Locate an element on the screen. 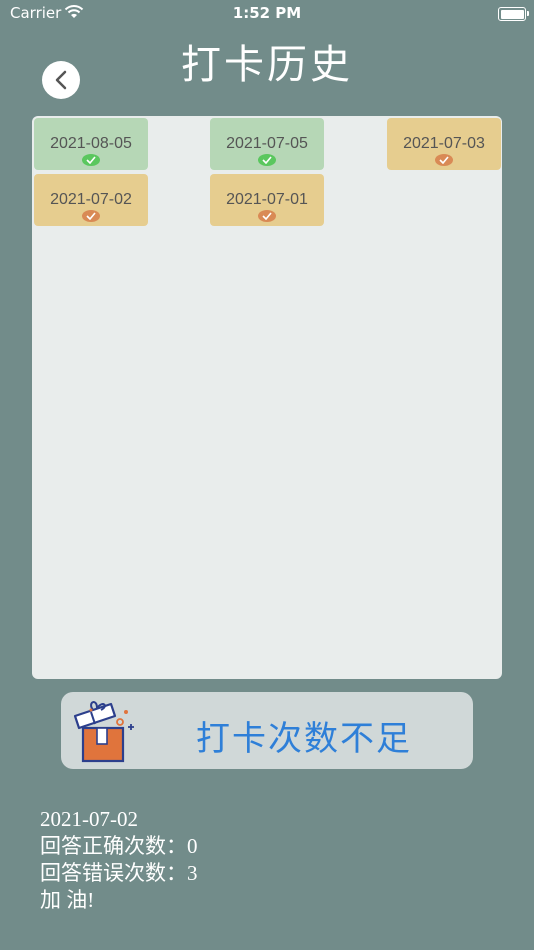  summary-wrong-count: 回答错误次数：3 is located at coordinates (119, 873).